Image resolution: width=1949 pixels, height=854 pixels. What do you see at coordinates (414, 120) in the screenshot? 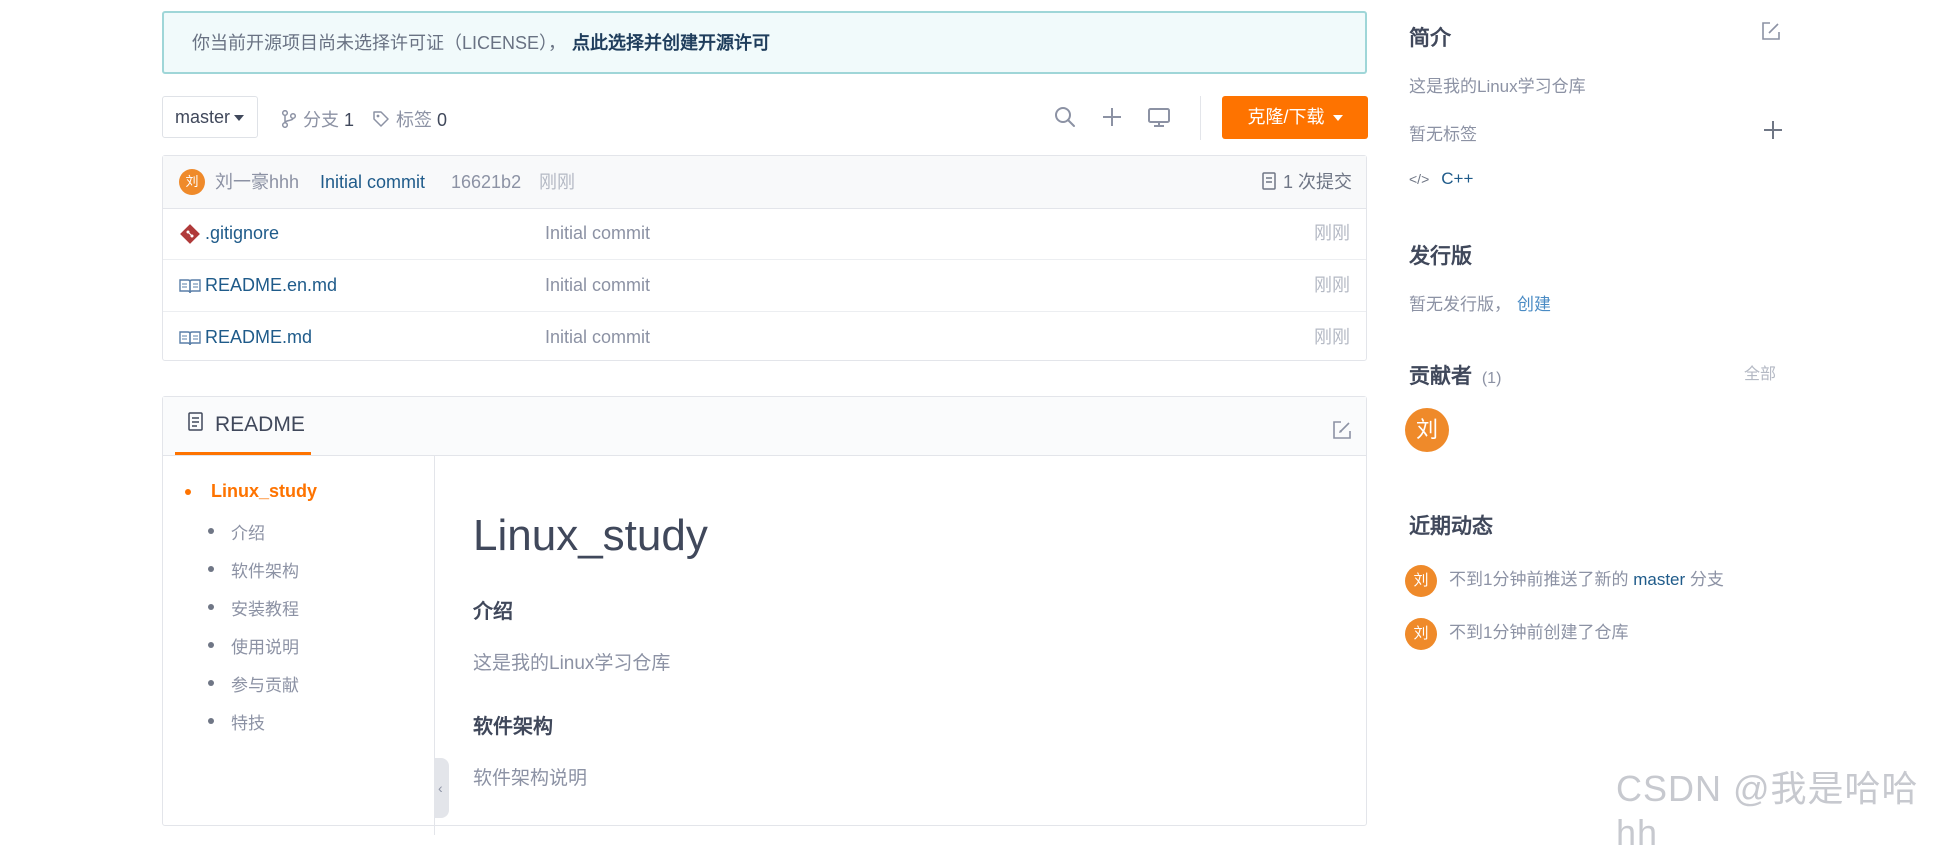
I see `tags-label: 标签` at bounding box center [414, 120].